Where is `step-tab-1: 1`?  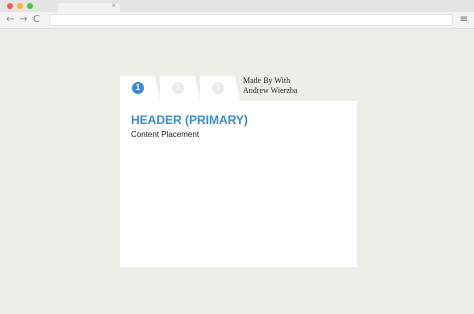 step-tab-1: 1 is located at coordinates (140, 88).